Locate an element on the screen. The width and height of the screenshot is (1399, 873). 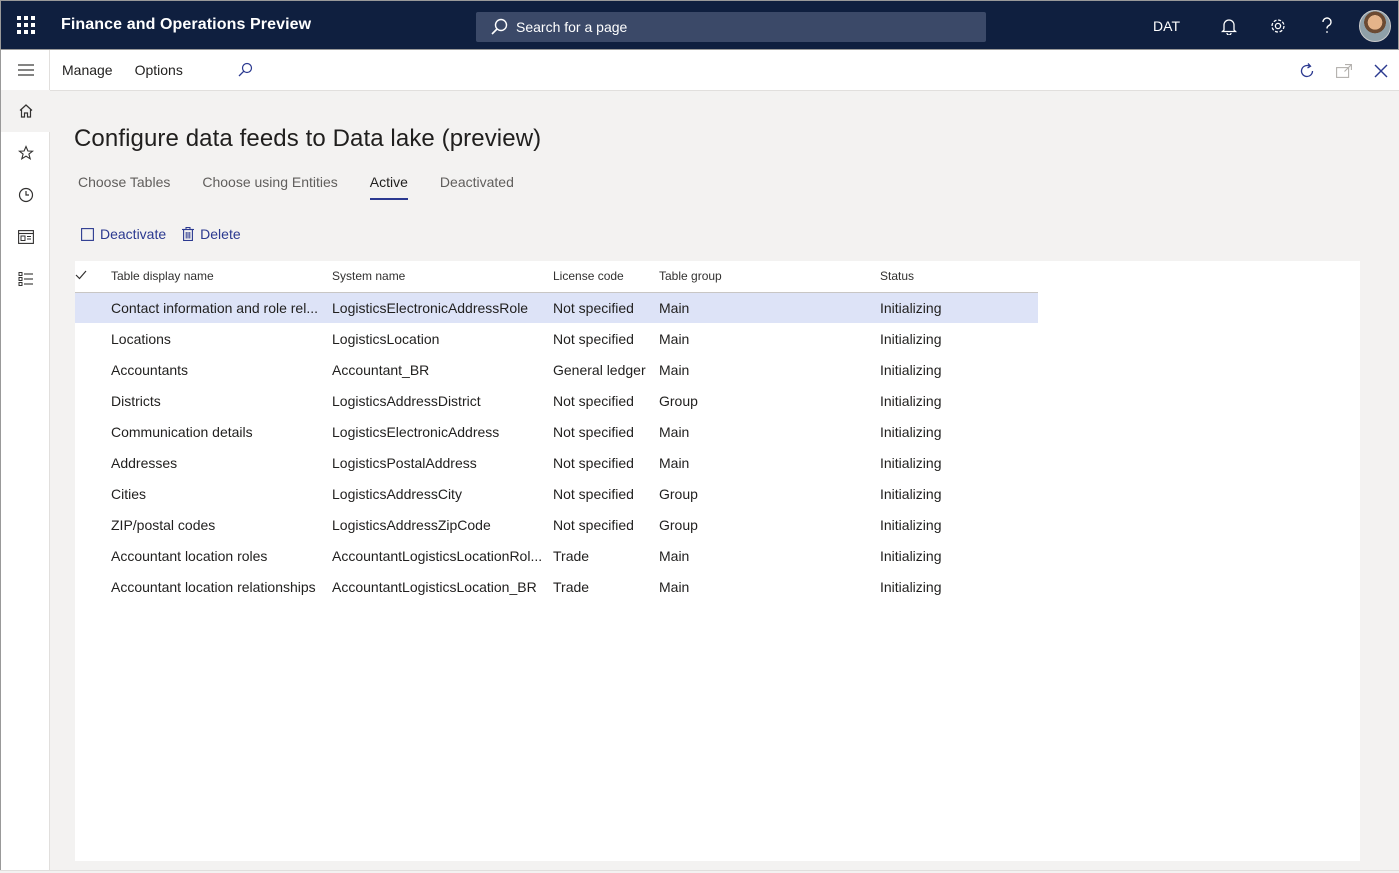
cell-table-display-name: Locations is located at coordinates (221, 338).